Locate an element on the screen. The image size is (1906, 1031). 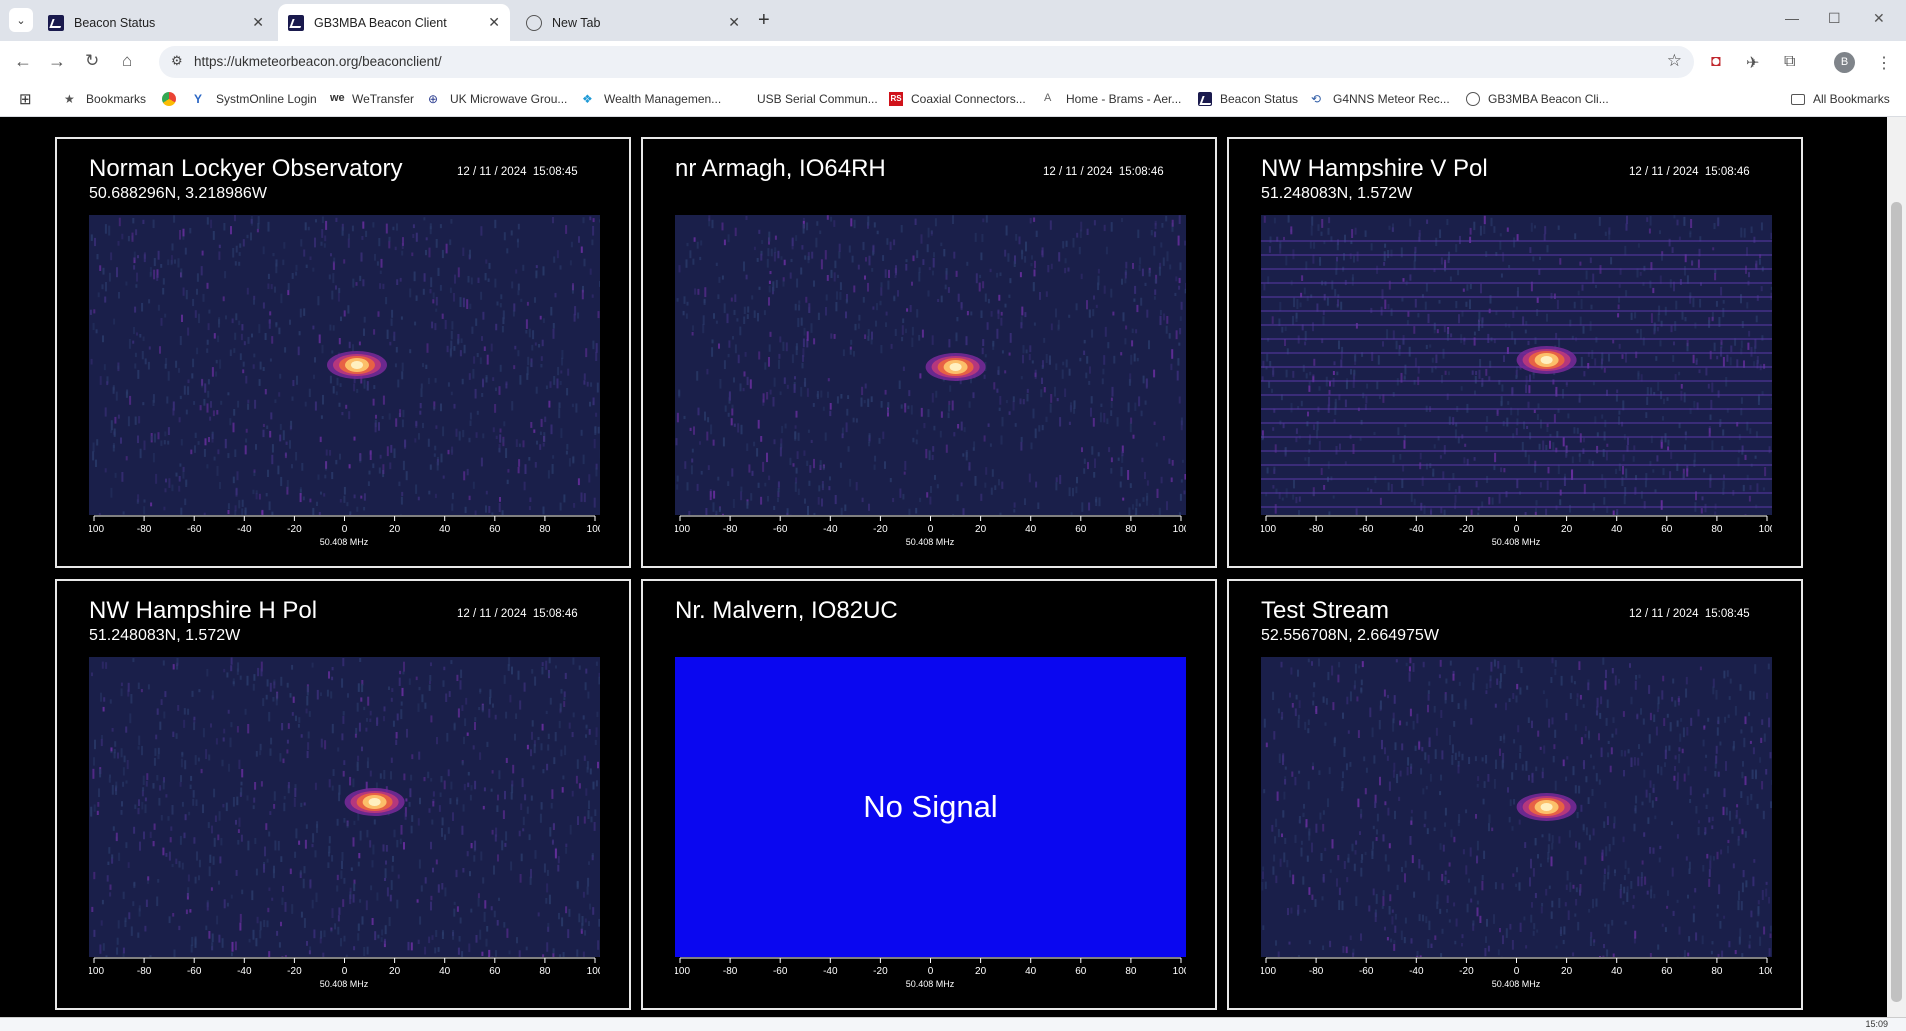
panel-title: NW Hampshire V Pol is located at coordinates (1374, 168).